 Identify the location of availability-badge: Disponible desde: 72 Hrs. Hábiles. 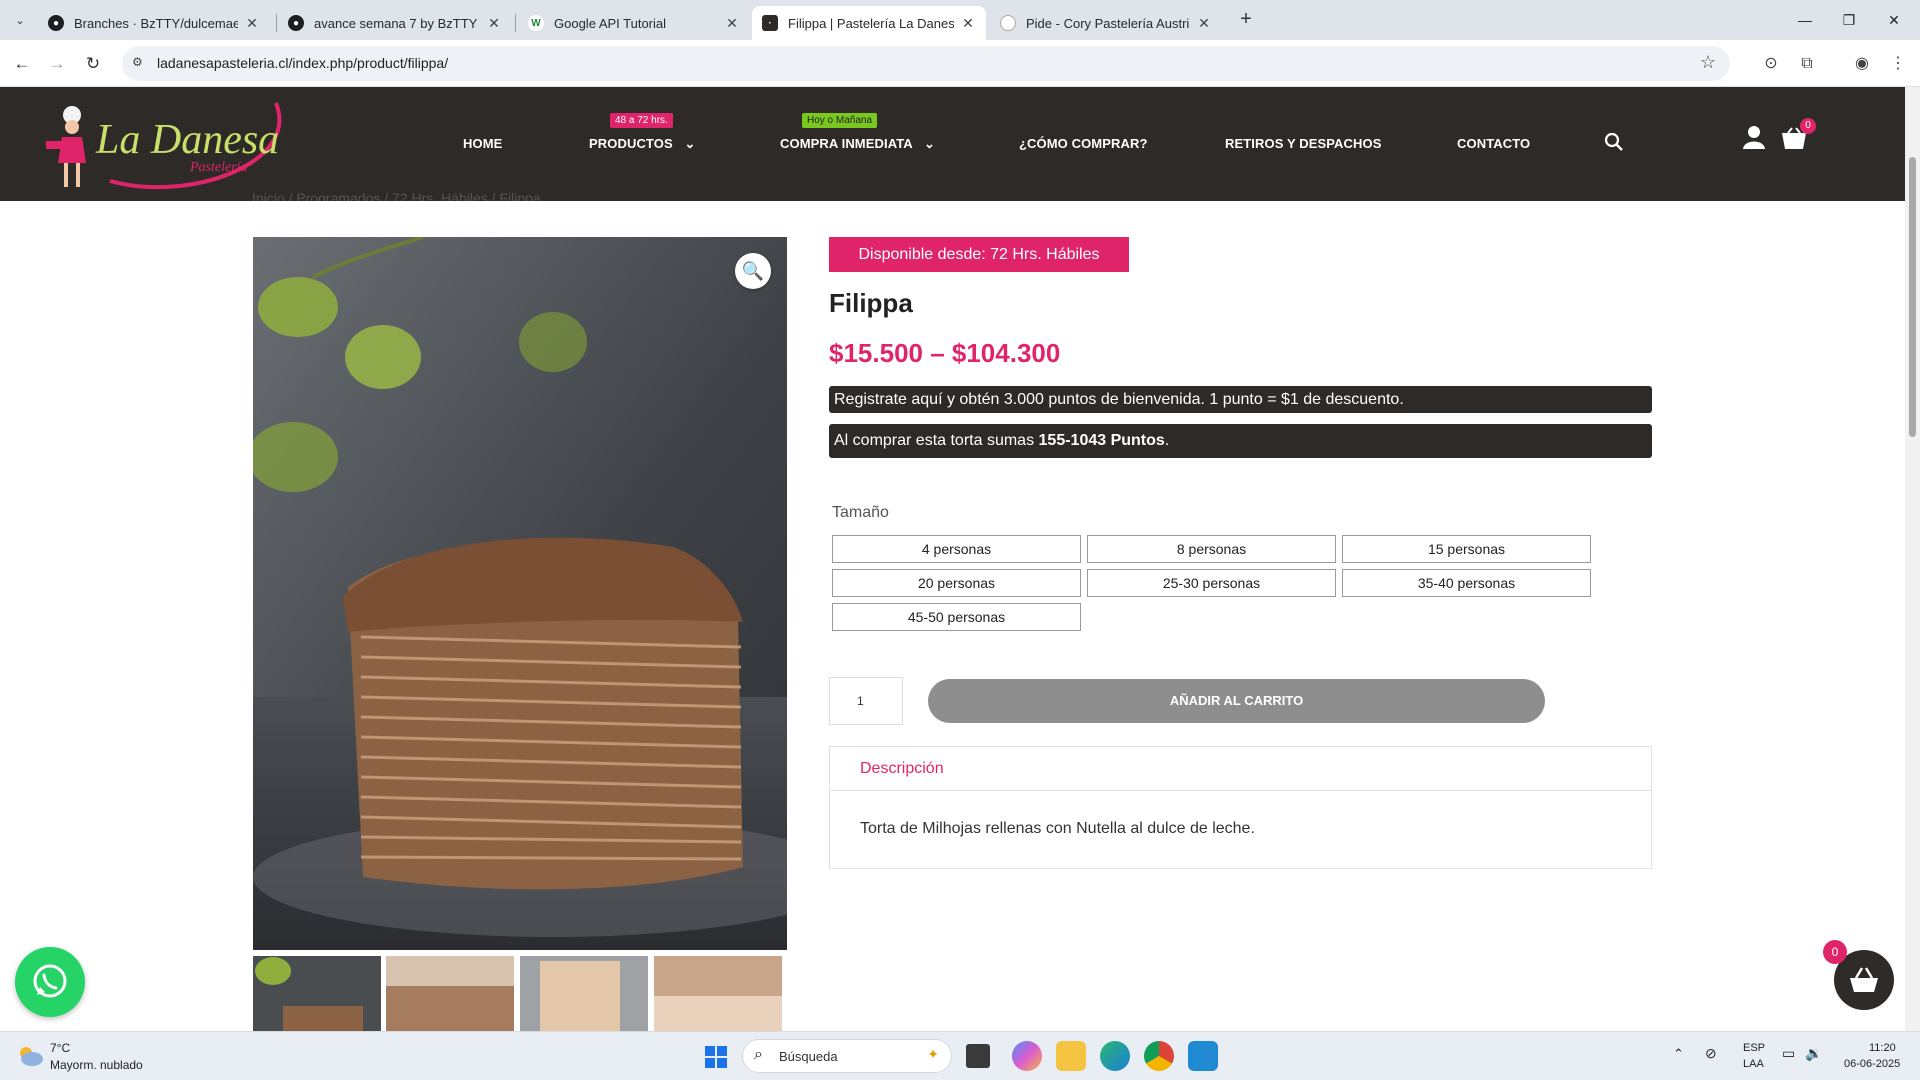
(979, 254).